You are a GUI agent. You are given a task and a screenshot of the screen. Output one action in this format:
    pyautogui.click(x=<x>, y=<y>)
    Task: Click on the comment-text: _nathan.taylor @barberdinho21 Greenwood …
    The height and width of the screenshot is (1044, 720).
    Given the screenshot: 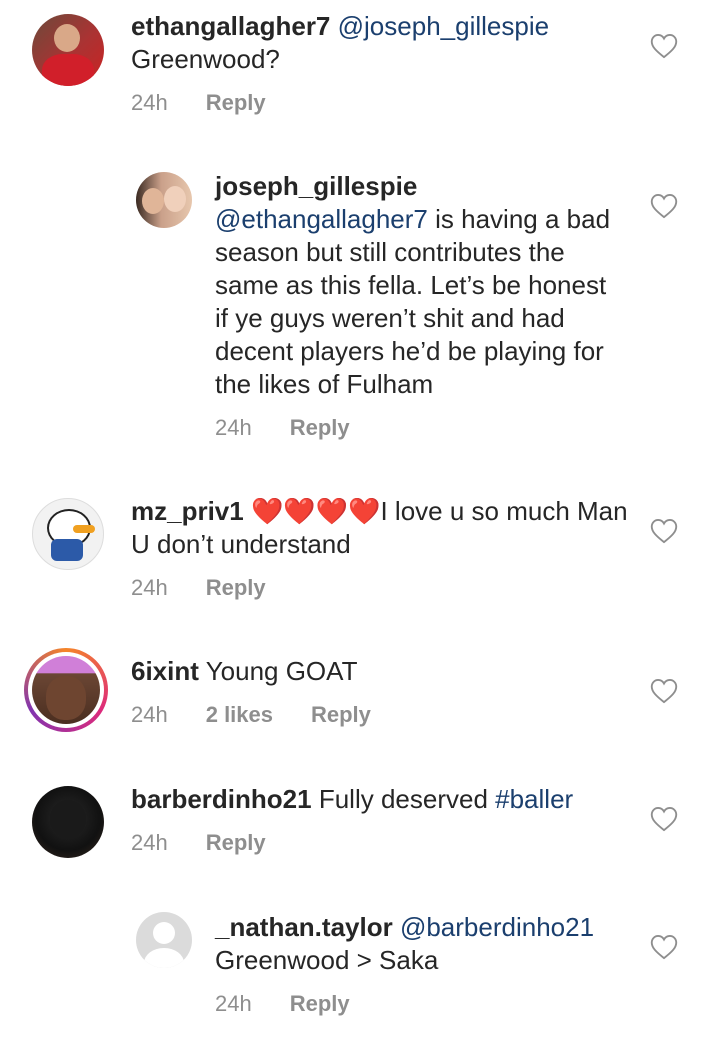 What is the action you would take?
    pyautogui.click(x=425, y=944)
    